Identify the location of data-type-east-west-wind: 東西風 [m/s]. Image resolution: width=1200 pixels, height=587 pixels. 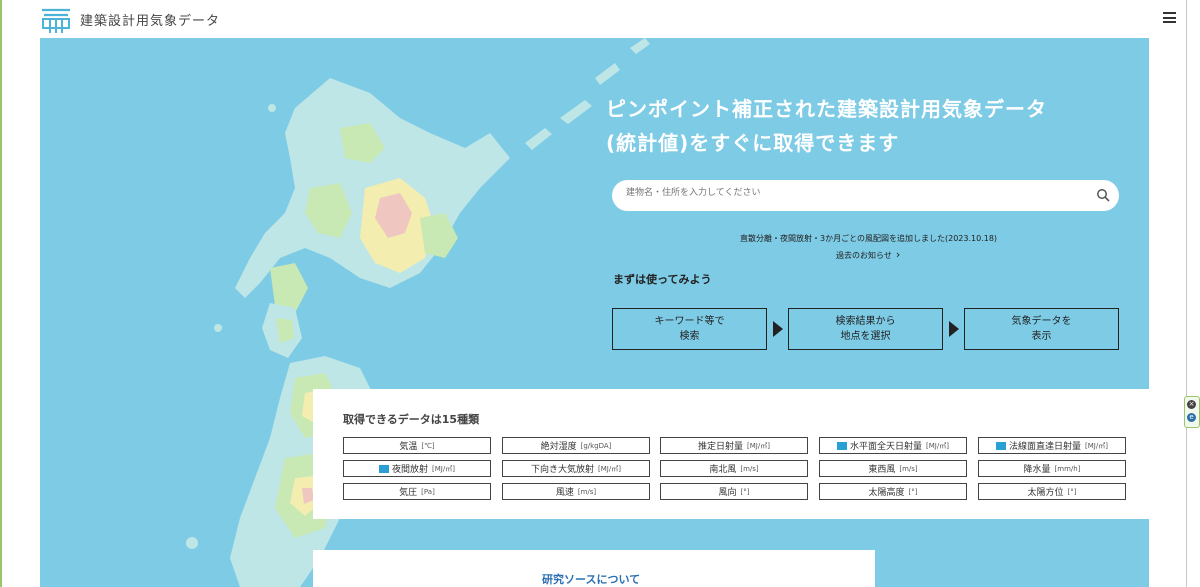
(893, 468).